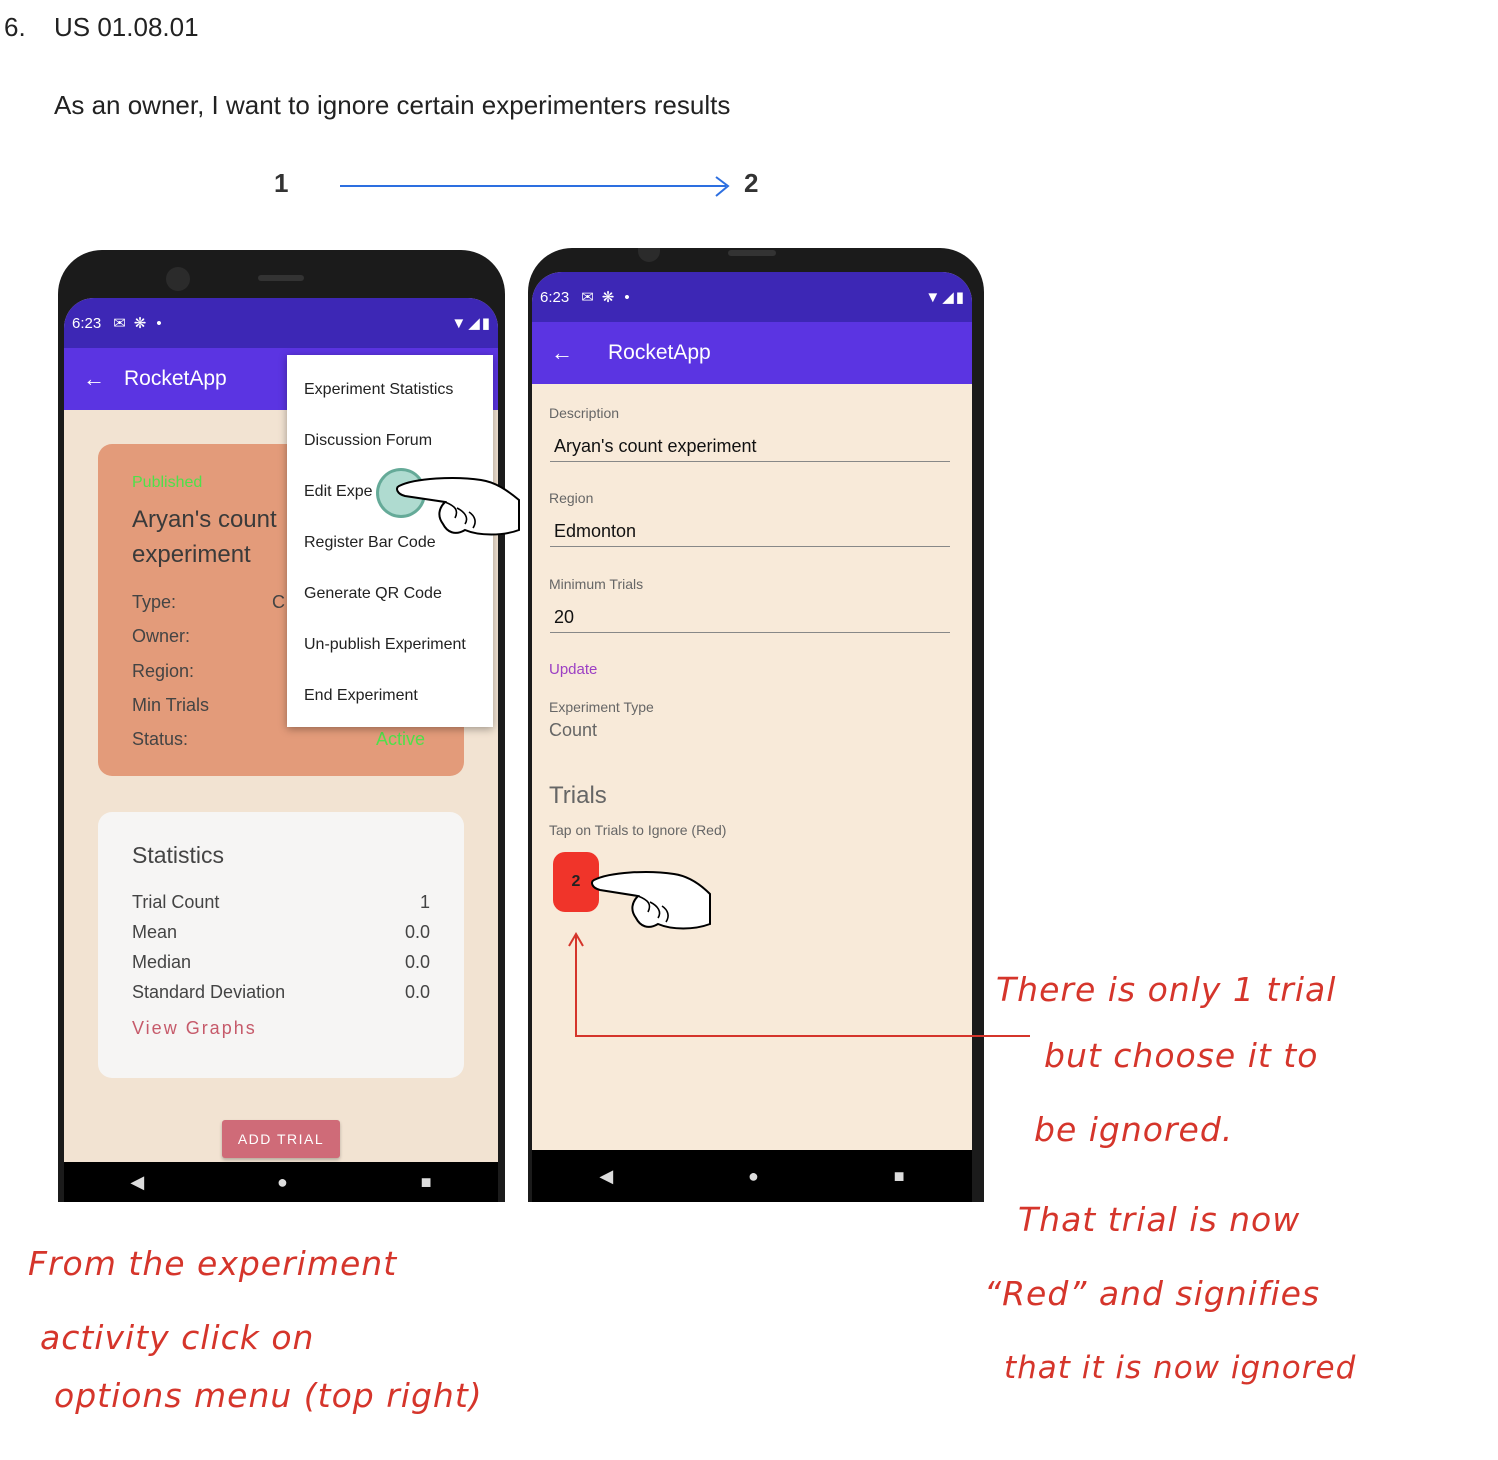 Image resolution: width=1498 pixels, height=1460 pixels. I want to click on std-dev-label: Standard Deviation, so click(209, 992).